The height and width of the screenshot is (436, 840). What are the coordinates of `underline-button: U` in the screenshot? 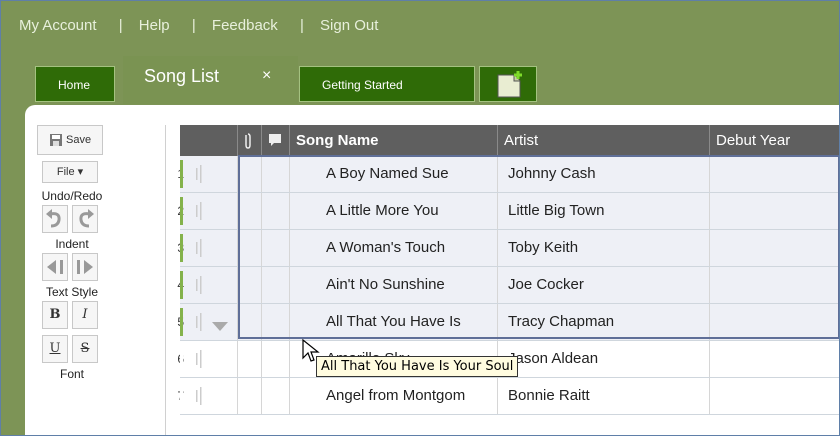 It's located at (55, 349).